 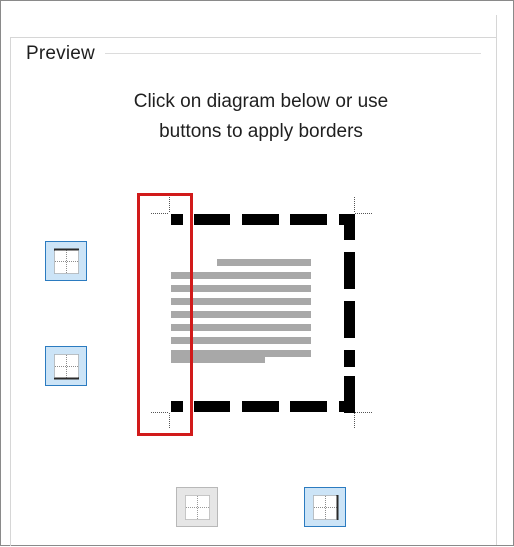 What do you see at coordinates (261, 131) in the screenshot?
I see `instruction-line-2: buttons to apply borders` at bounding box center [261, 131].